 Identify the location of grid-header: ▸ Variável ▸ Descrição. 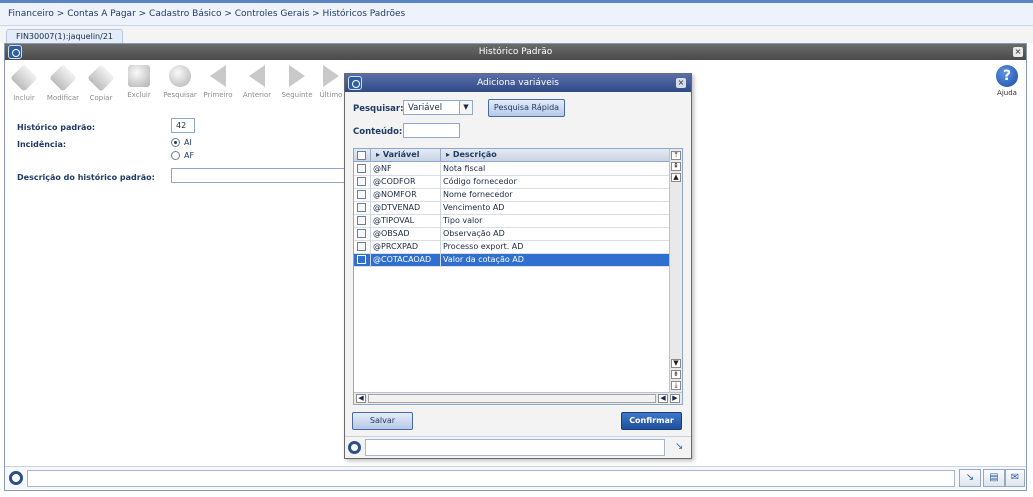
(512, 155).